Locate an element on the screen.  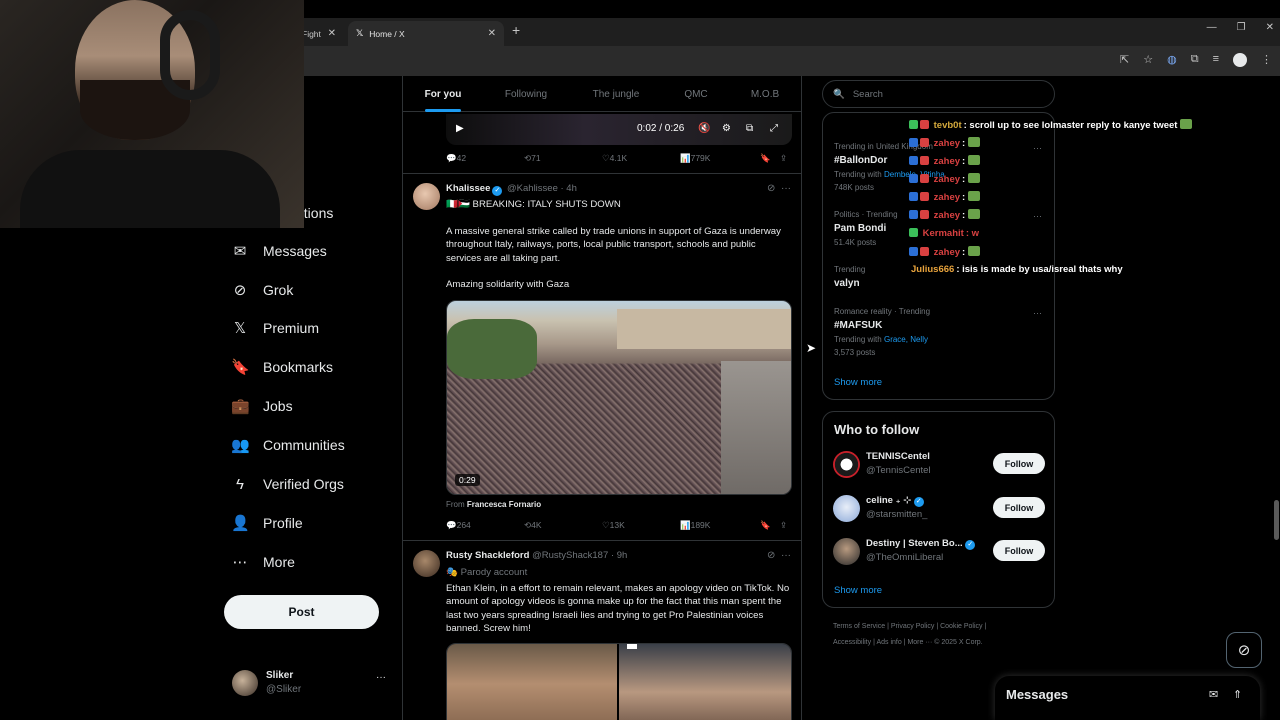
tweet-author-handle: @RustyShack187 is located at coordinates (570, 555).